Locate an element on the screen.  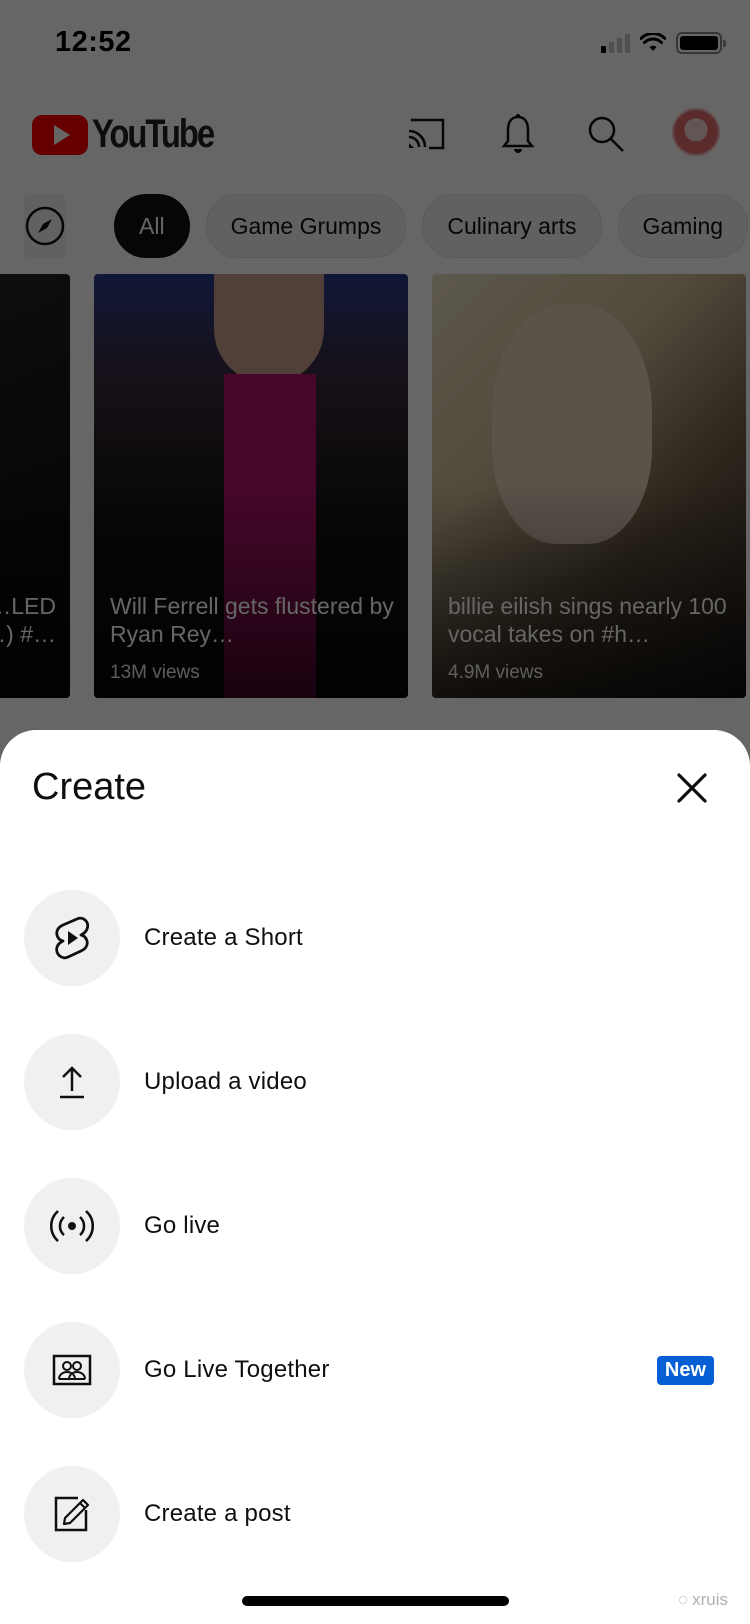
close-icon is located at coordinates (692, 788).